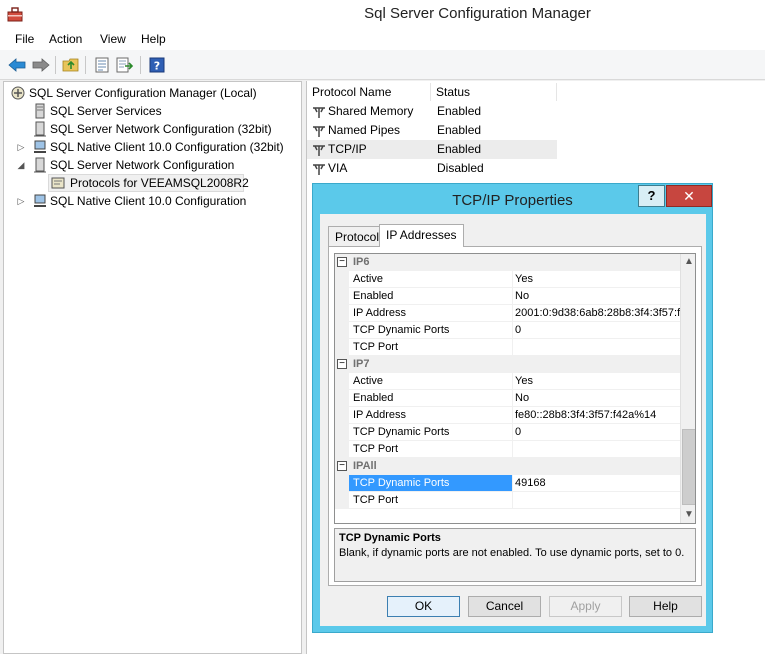  Describe the element at coordinates (71, 65) in the screenshot. I see `up-folder-icon` at that location.